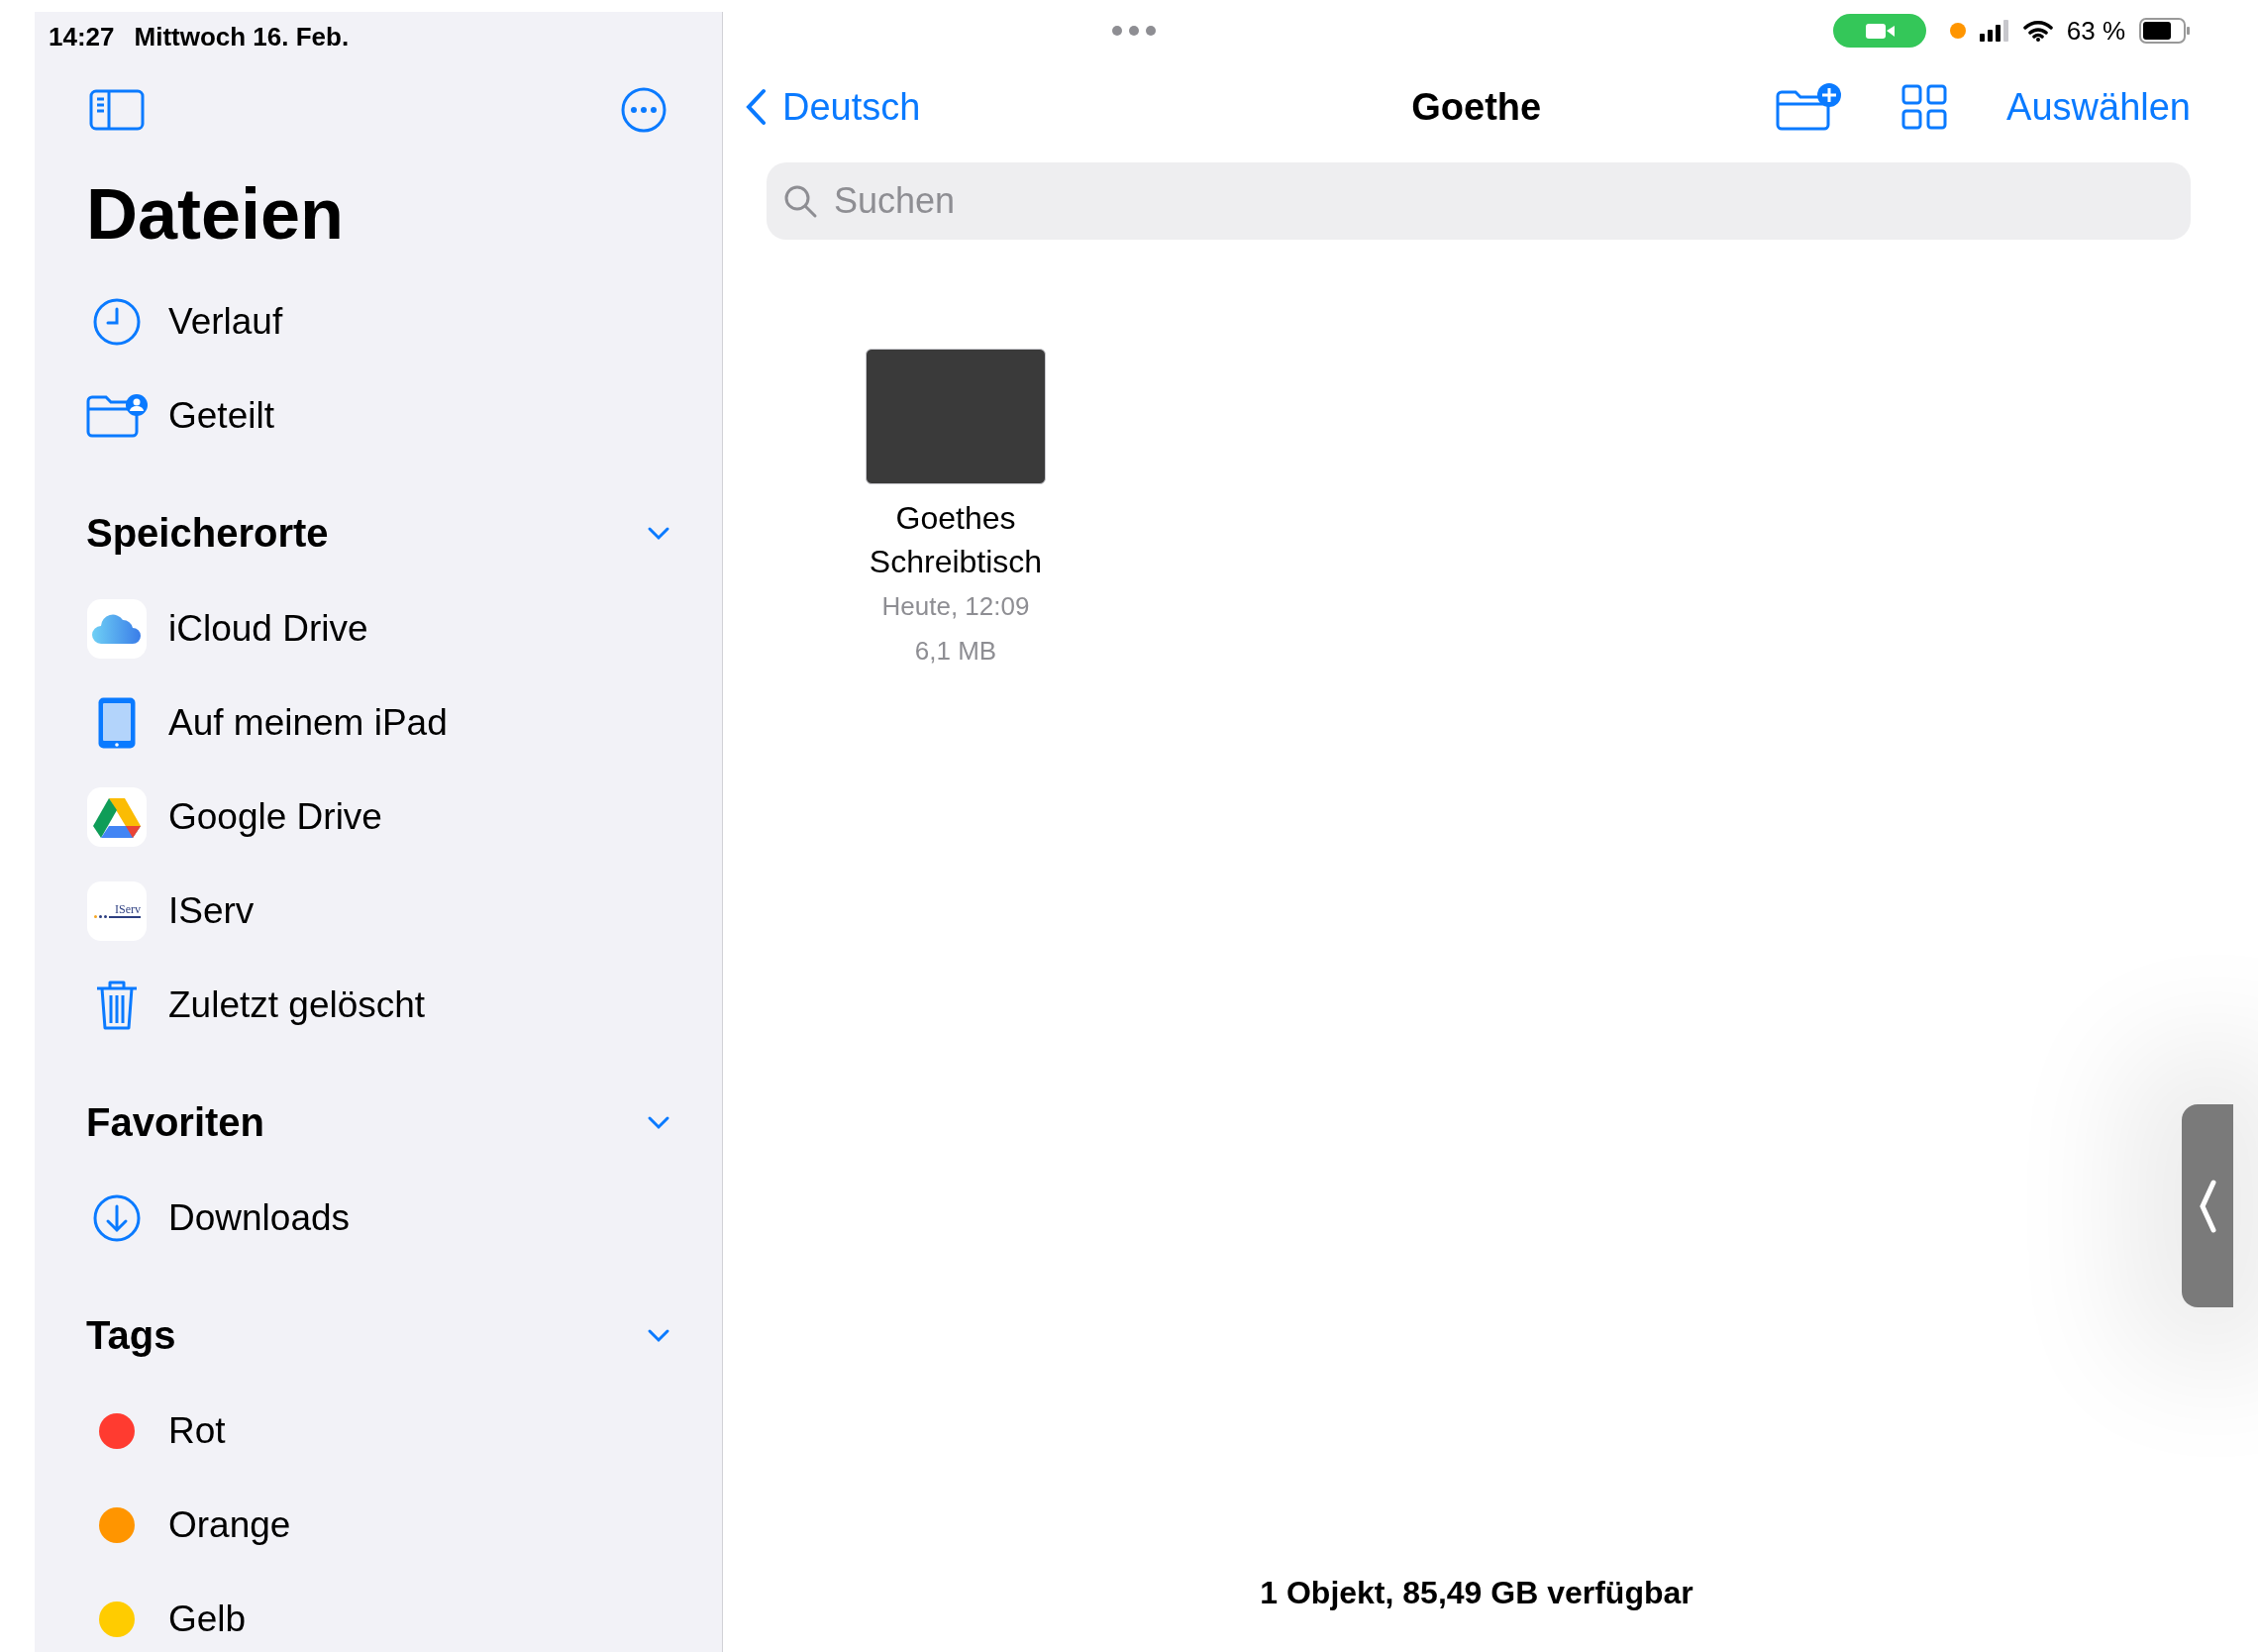 This screenshot has height=1652, width=2258. What do you see at coordinates (378, 1325) in the screenshot?
I see `section-header: Tags` at bounding box center [378, 1325].